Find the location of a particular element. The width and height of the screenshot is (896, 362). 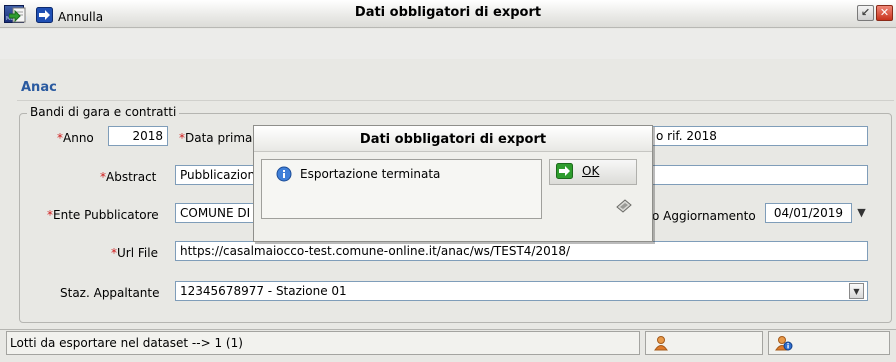

ok-button-label: OK is located at coordinates (590, 171).